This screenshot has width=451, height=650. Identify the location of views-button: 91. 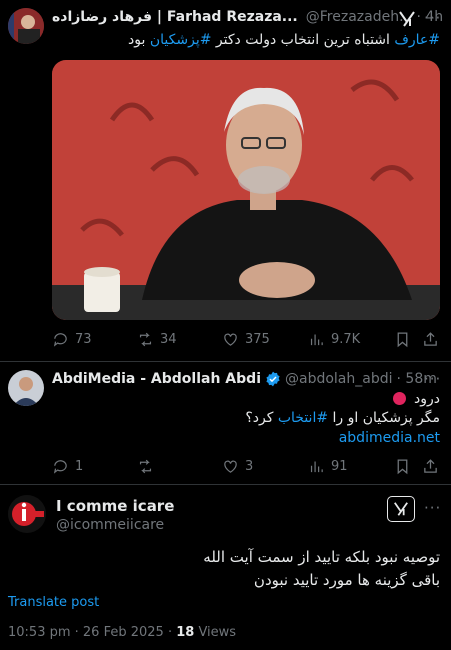
(328, 466).